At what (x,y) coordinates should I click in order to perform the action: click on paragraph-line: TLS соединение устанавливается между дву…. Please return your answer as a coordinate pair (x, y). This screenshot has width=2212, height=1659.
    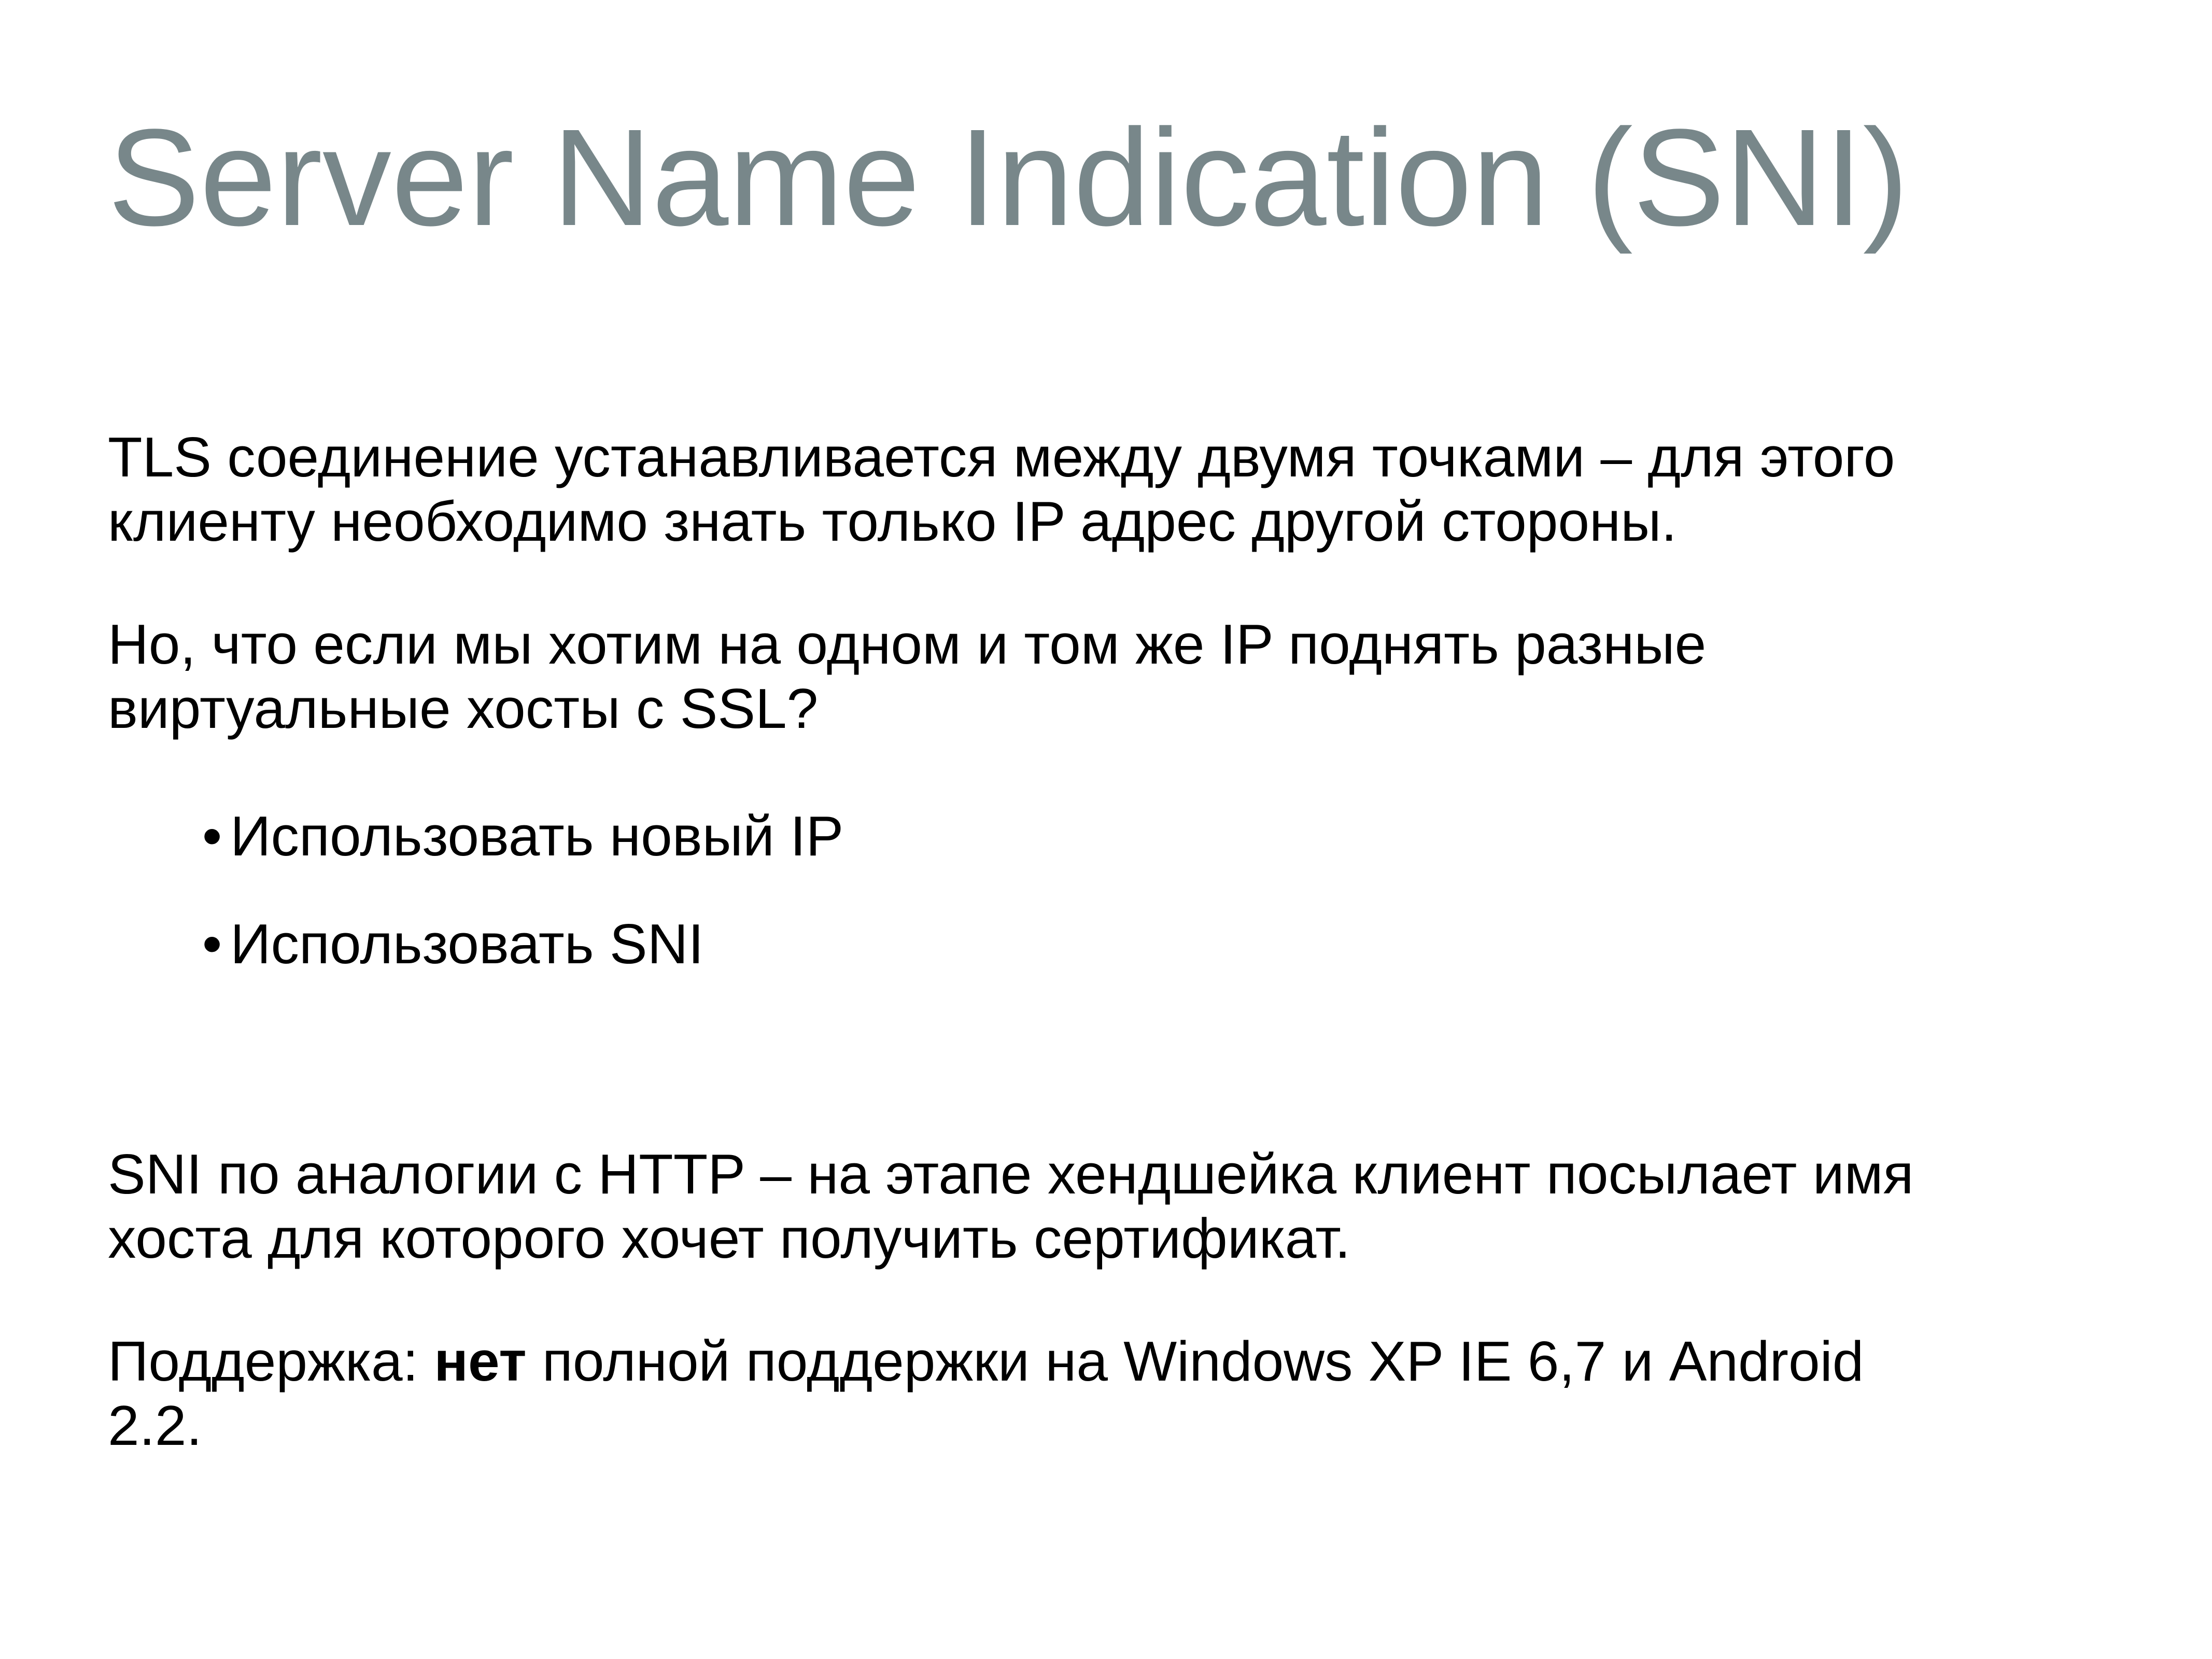
    Looking at the image, I should click on (1001, 458).